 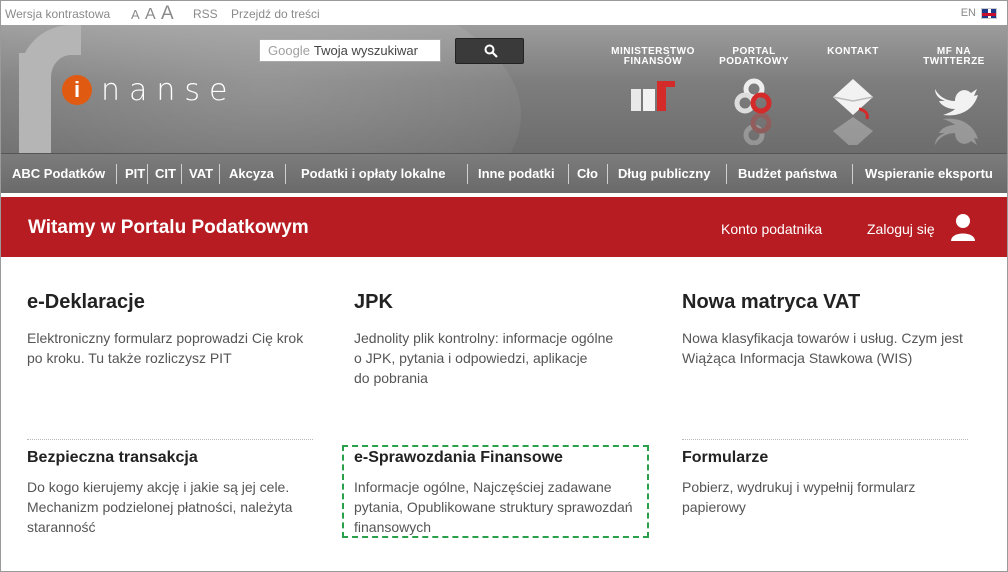 What do you see at coordinates (754, 110) in the screenshot?
I see `tax-portal-logo-icon` at bounding box center [754, 110].